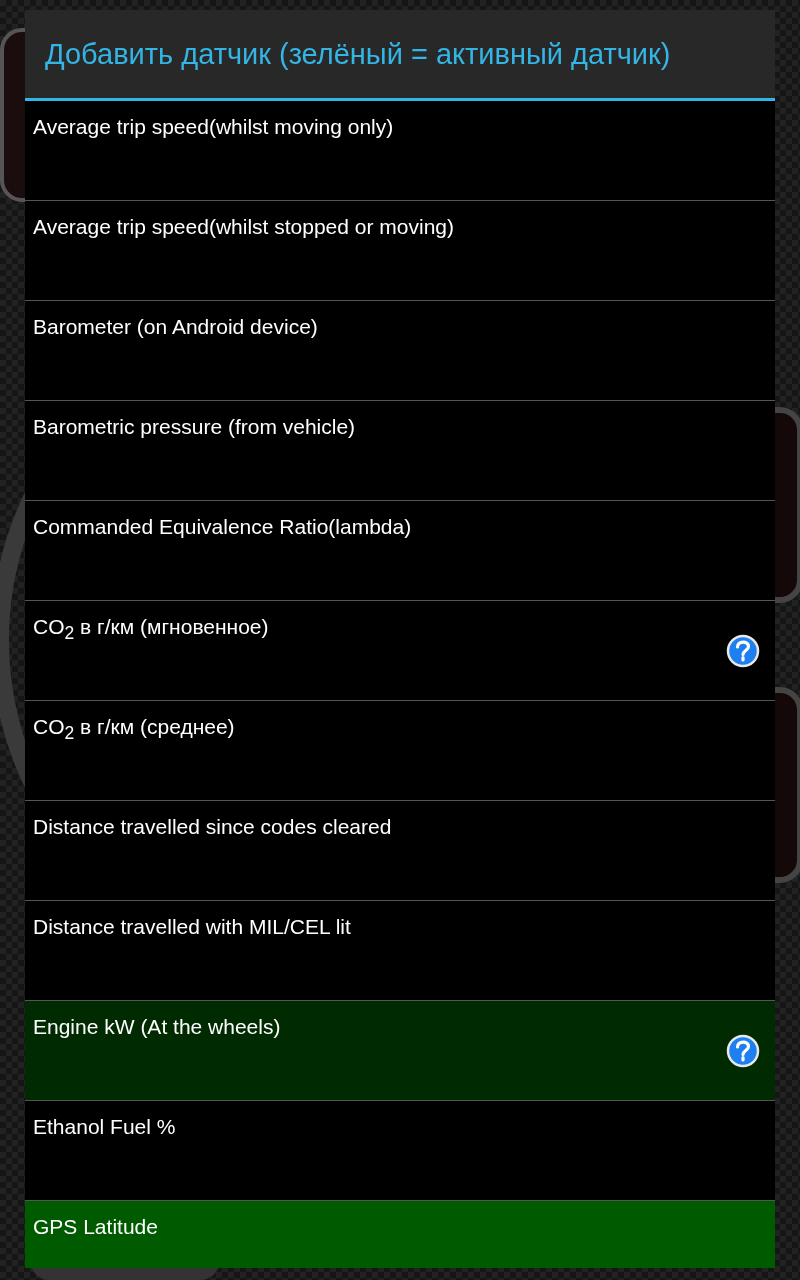 Image resolution: width=800 pixels, height=1280 pixels. Describe the element at coordinates (400, 55) in the screenshot. I see `dialog-title: Добавить датчик (зелёный = активный датчик)` at that location.